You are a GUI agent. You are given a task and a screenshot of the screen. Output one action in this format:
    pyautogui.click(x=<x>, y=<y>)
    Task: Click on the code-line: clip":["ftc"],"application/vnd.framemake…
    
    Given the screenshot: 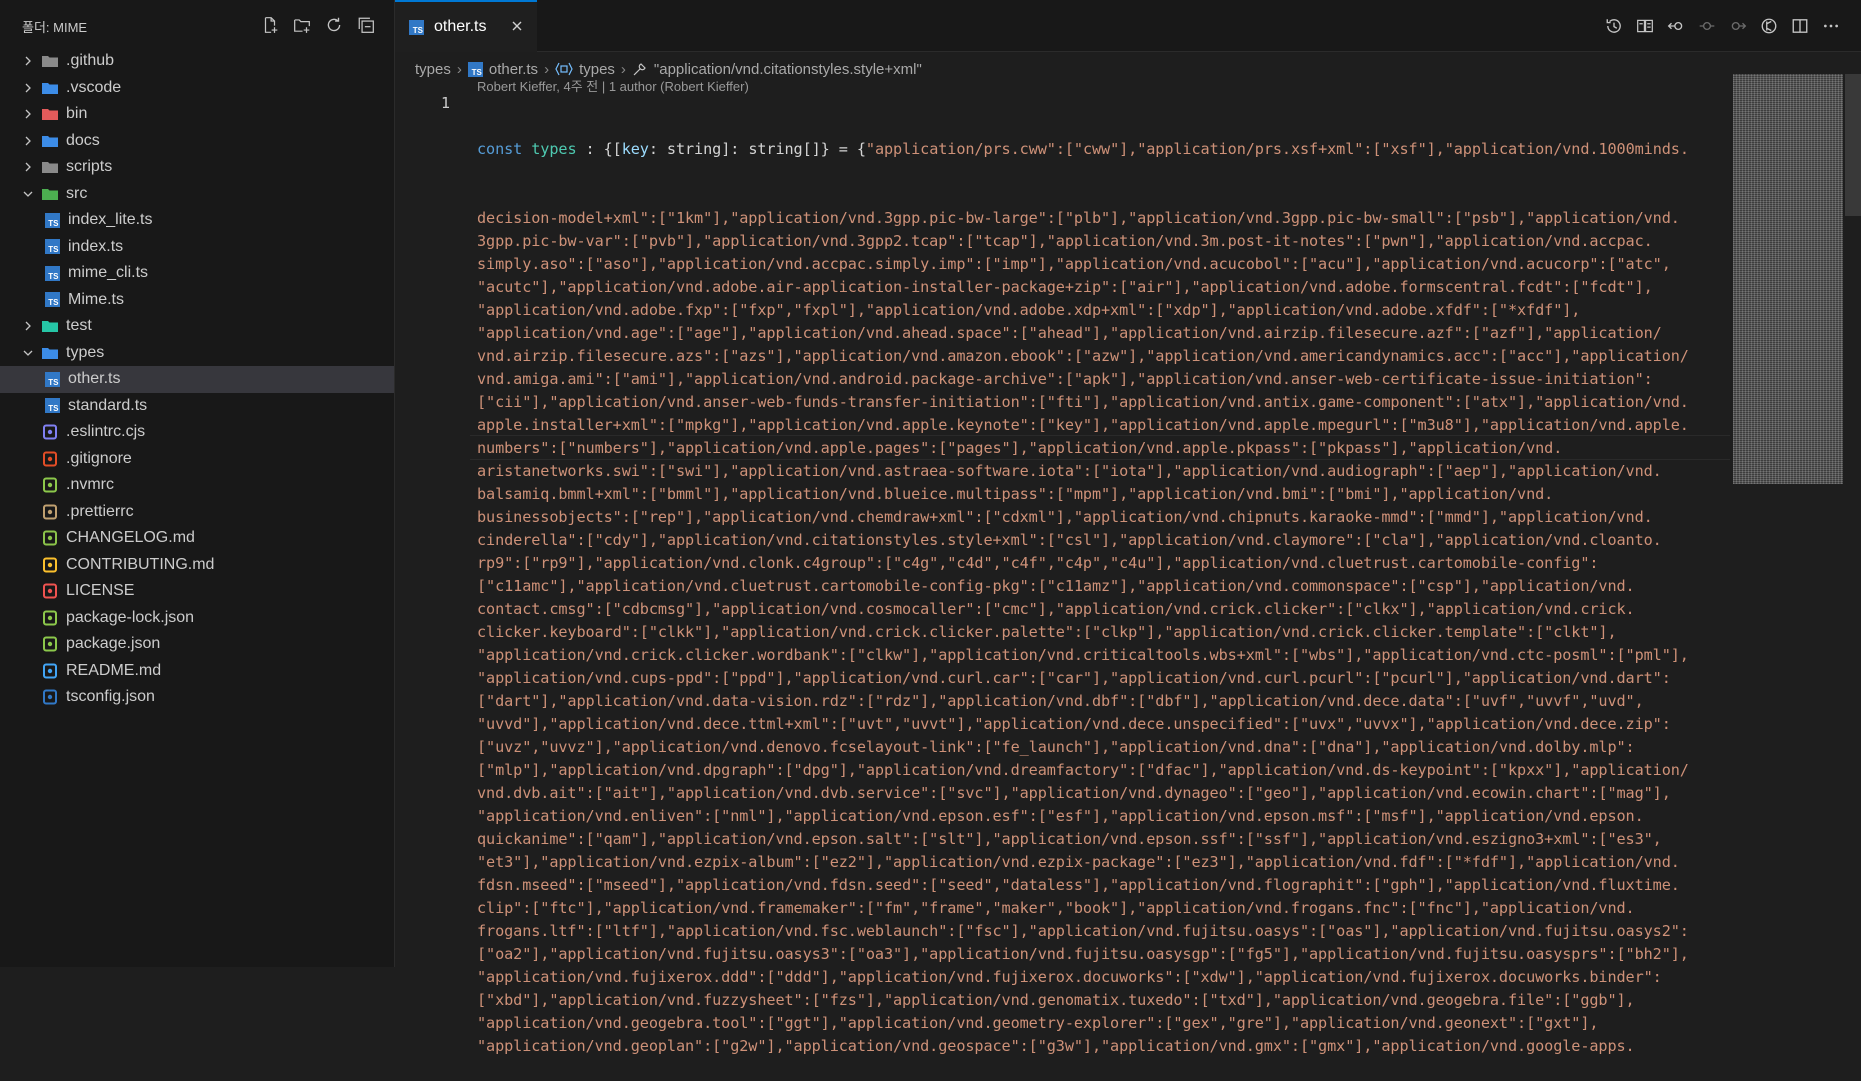 What is the action you would take?
    pyautogui.click(x=1056, y=908)
    